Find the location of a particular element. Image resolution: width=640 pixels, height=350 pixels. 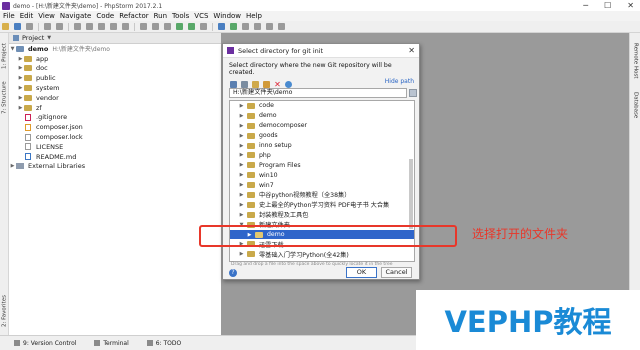

tool-tab-favorites: 2: Favorites is located at coordinates (4, 311).